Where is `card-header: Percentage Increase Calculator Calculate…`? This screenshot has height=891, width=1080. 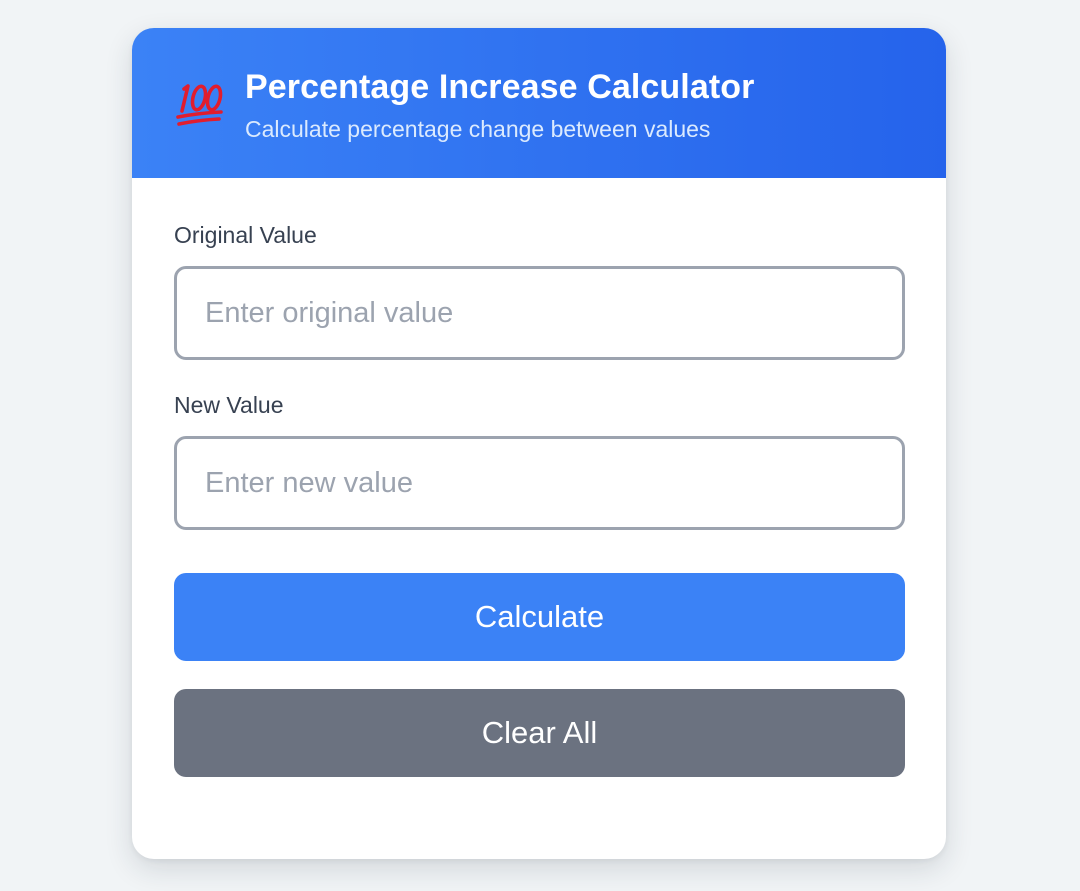 card-header: Percentage Increase Calculator Calculate… is located at coordinates (539, 103).